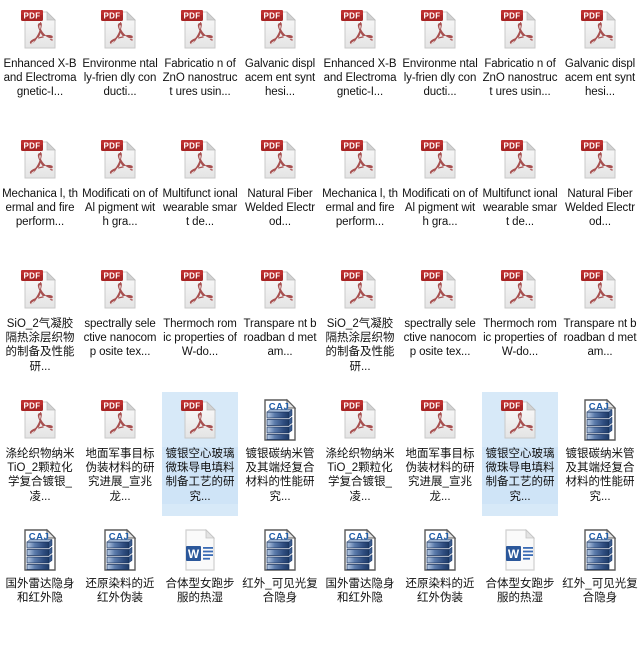 The width and height of the screenshot is (640, 650). Describe the element at coordinates (200, 591) in the screenshot. I see `file-name-label: 合体型女跑步服的热湿` at that location.